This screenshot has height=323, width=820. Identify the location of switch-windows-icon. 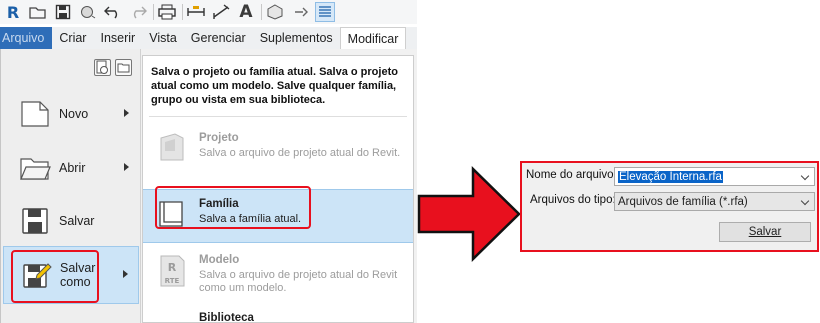
(325, 12).